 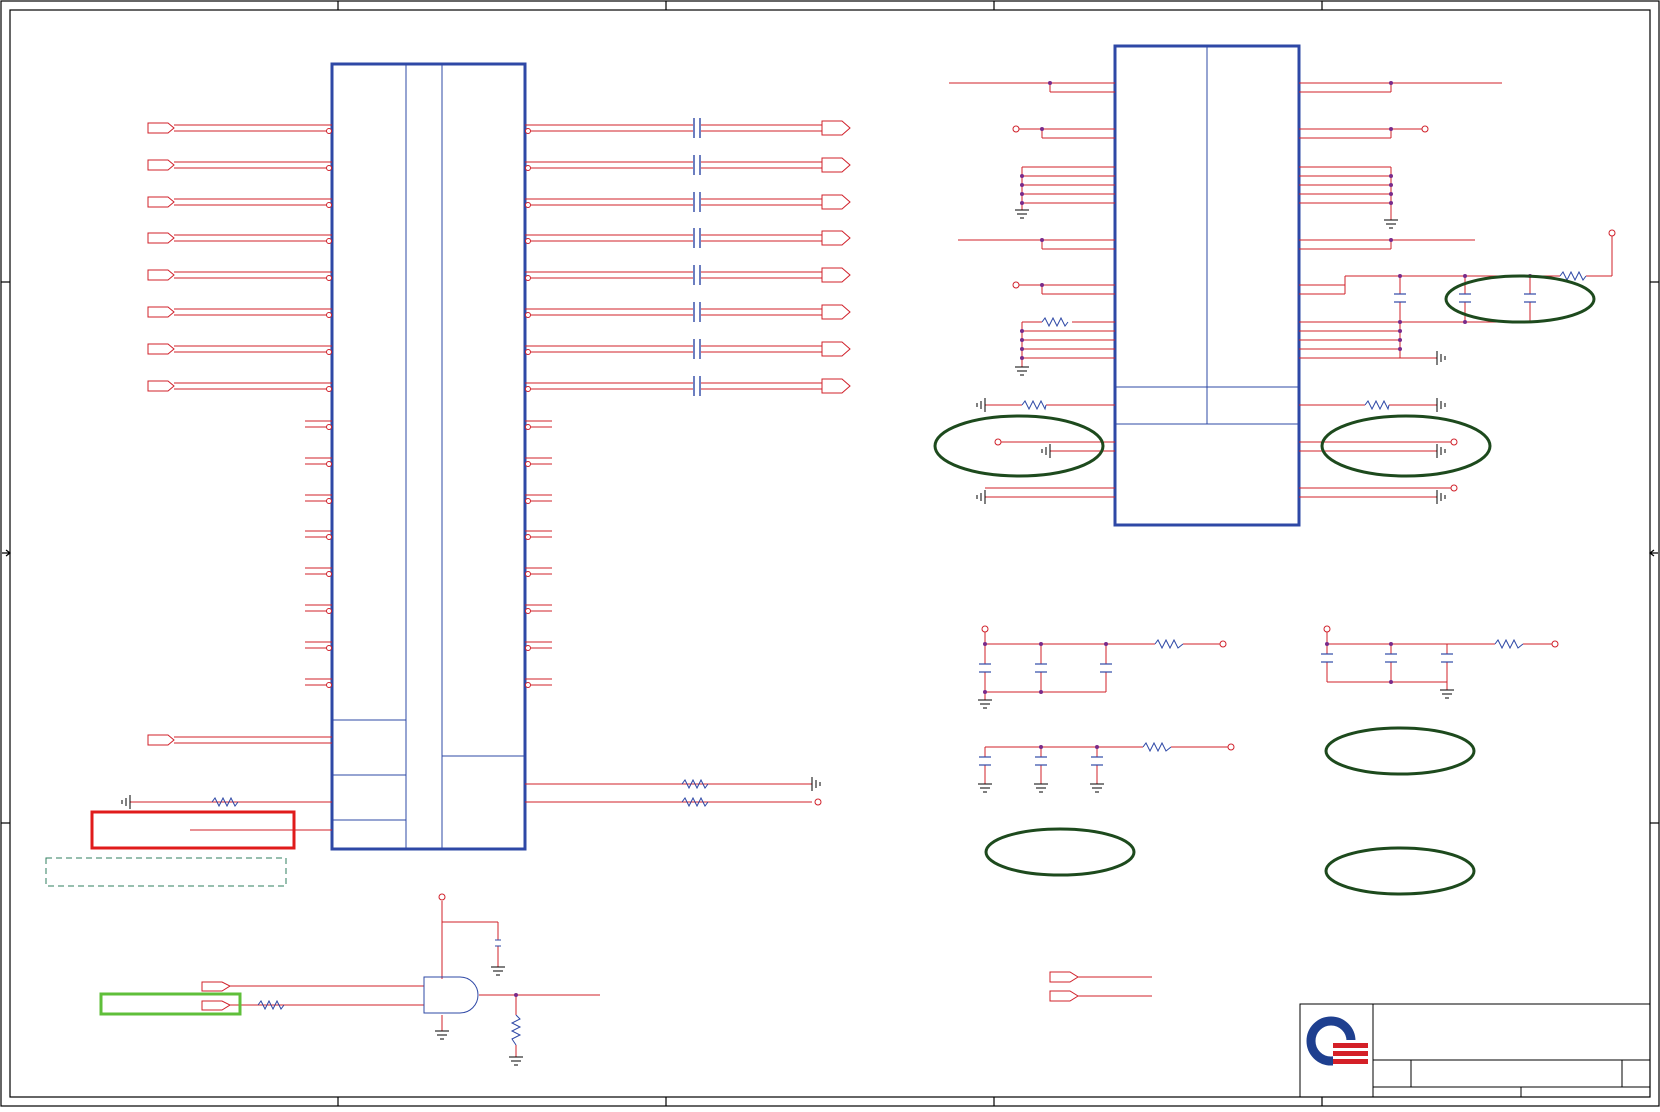 I want to click on u1-stub-pins, so click(x=428, y=554).